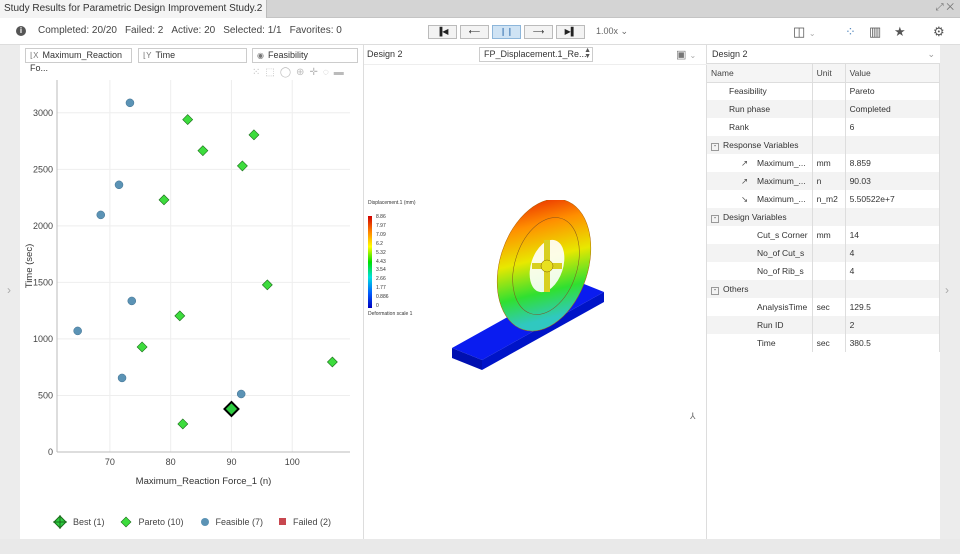  I want to click on y-tick-label: 2500, so click(43, 169).